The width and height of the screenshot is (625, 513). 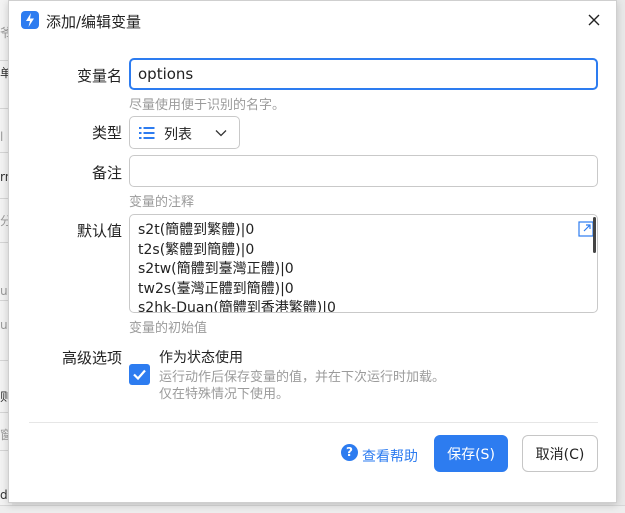 What do you see at coordinates (196, 249) in the screenshot?
I see `default-value-line: t2s(繁體到簡體)|0` at bounding box center [196, 249].